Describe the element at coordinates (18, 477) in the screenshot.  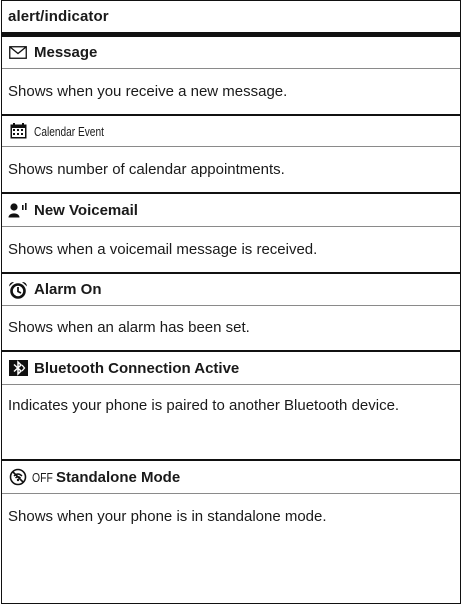
I see `standalone-mode-icon` at that location.